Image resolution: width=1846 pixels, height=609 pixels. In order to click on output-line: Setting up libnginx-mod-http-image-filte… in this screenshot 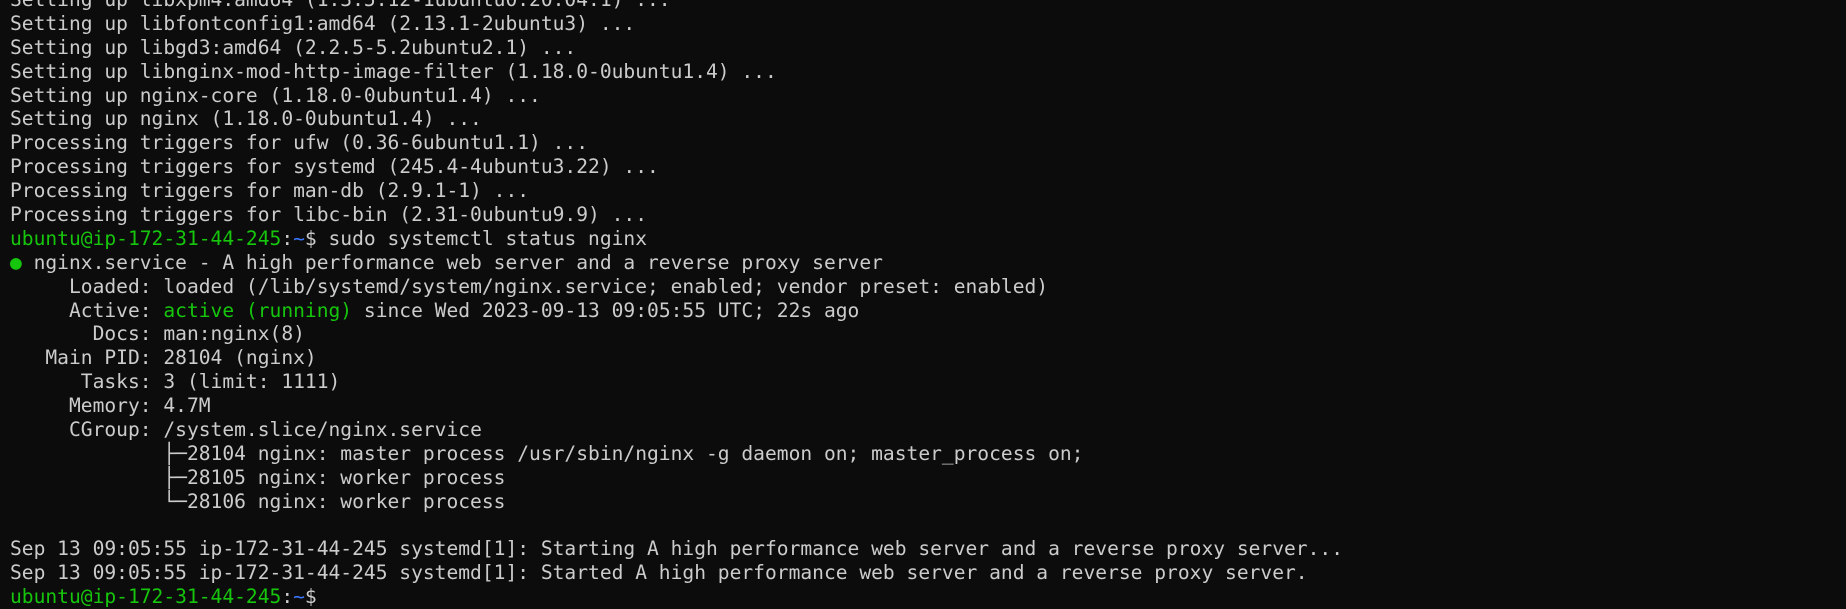, I will do `click(393, 71)`.